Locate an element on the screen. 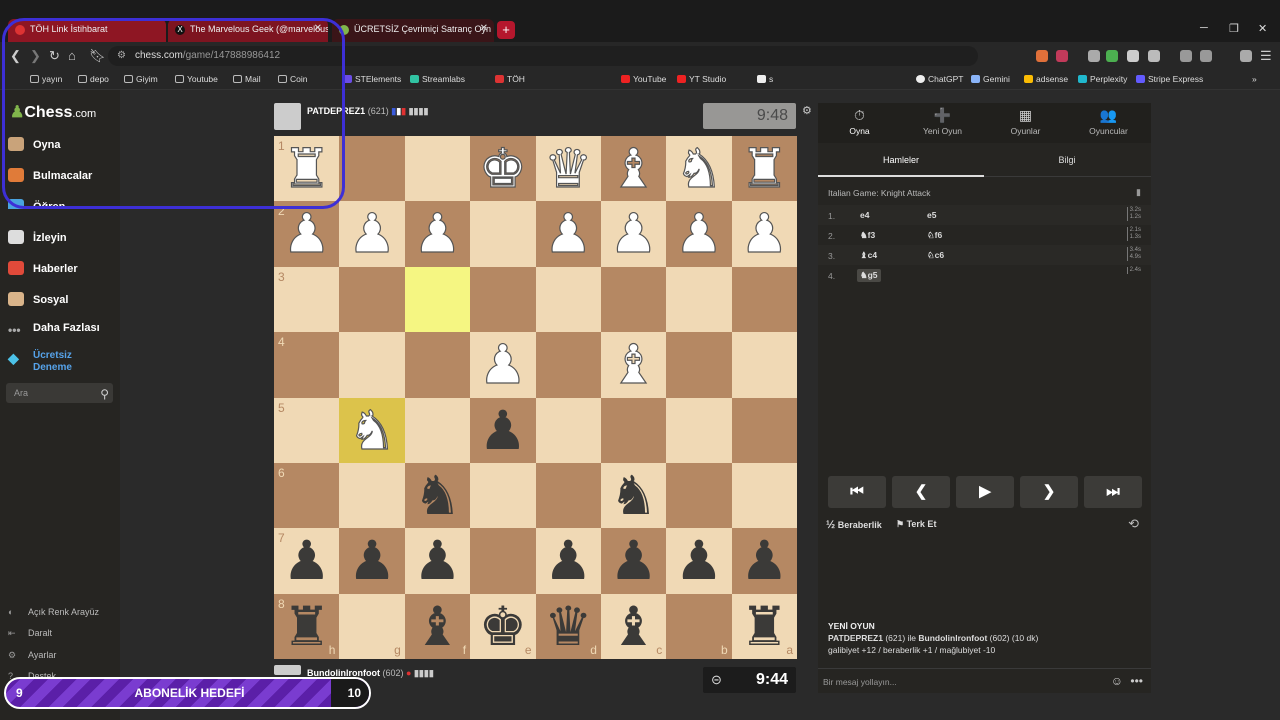  more-options-icon: ••• is located at coordinates (1136, 681).